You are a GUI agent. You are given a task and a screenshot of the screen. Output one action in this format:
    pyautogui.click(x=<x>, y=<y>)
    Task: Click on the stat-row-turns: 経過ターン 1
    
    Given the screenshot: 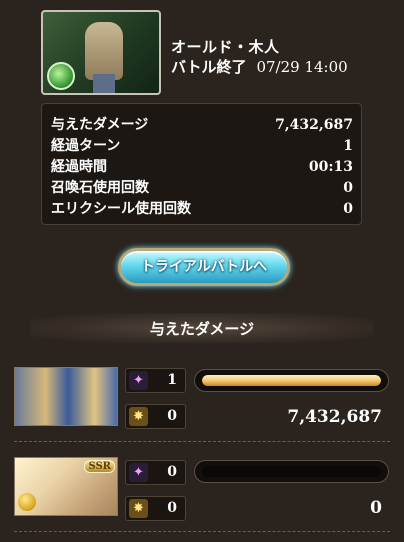 What is the action you would take?
    pyautogui.click(x=202, y=146)
    